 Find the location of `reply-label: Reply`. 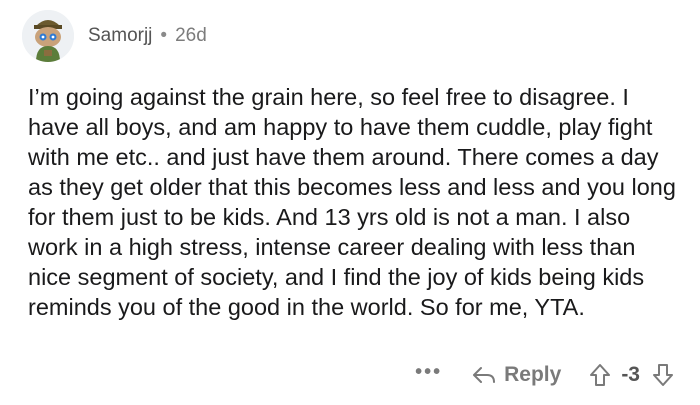

reply-label: Reply is located at coordinates (533, 374).